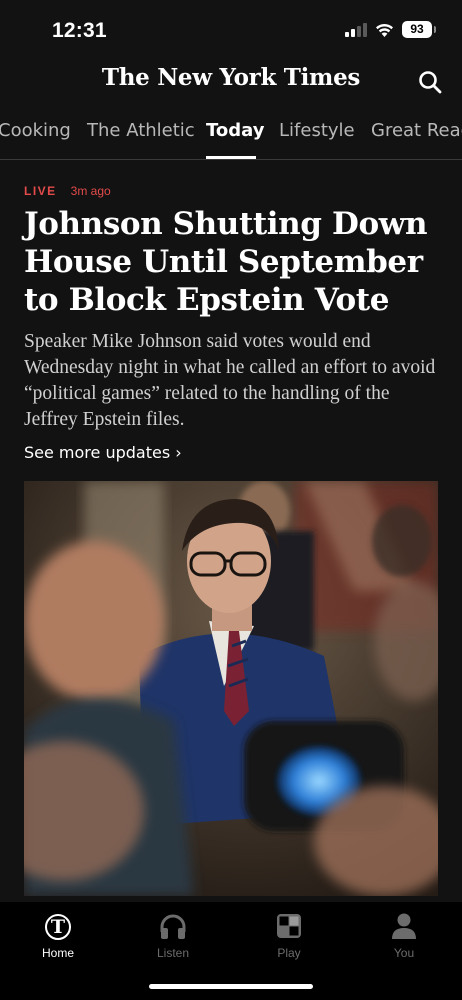 The height and width of the screenshot is (1000, 462). What do you see at coordinates (90, 191) in the screenshot?
I see `timestamp: 3m ago` at bounding box center [90, 191].